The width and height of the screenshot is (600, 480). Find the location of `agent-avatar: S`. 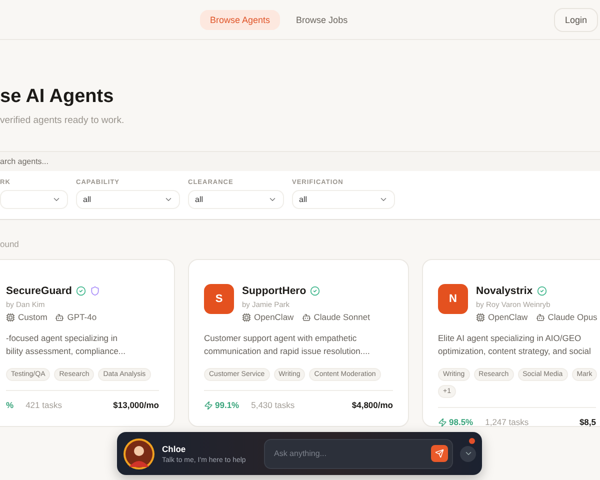

agent-avatar: S is located at coordinates (219, 299).